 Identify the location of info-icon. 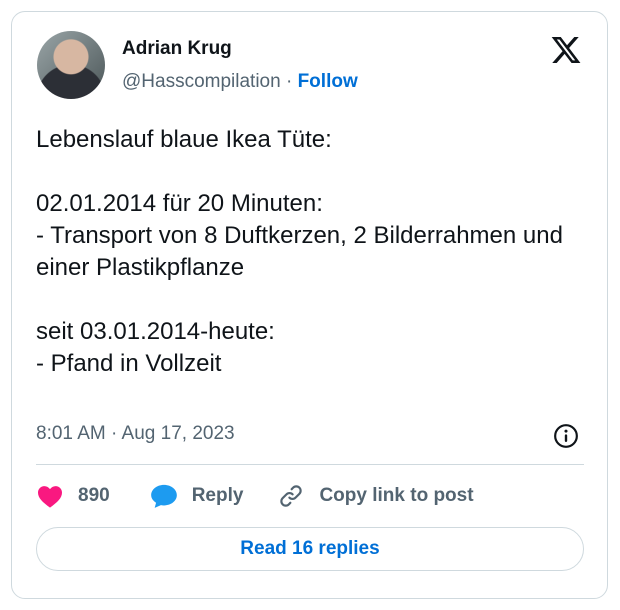
(566, 436).